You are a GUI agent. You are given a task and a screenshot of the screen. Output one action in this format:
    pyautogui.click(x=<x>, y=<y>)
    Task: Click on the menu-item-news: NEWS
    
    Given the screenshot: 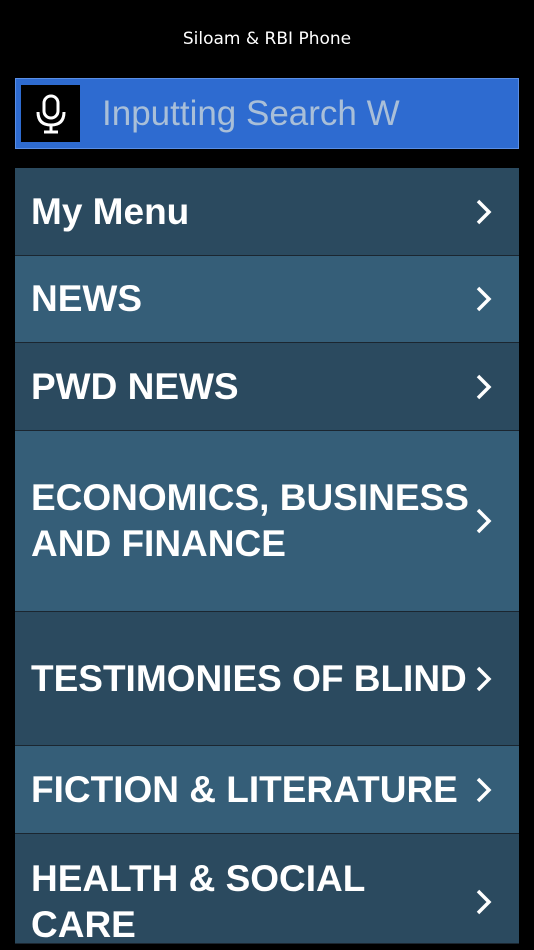 What is the action you would take?
    pyautogui.click(x=267, y=299)
    